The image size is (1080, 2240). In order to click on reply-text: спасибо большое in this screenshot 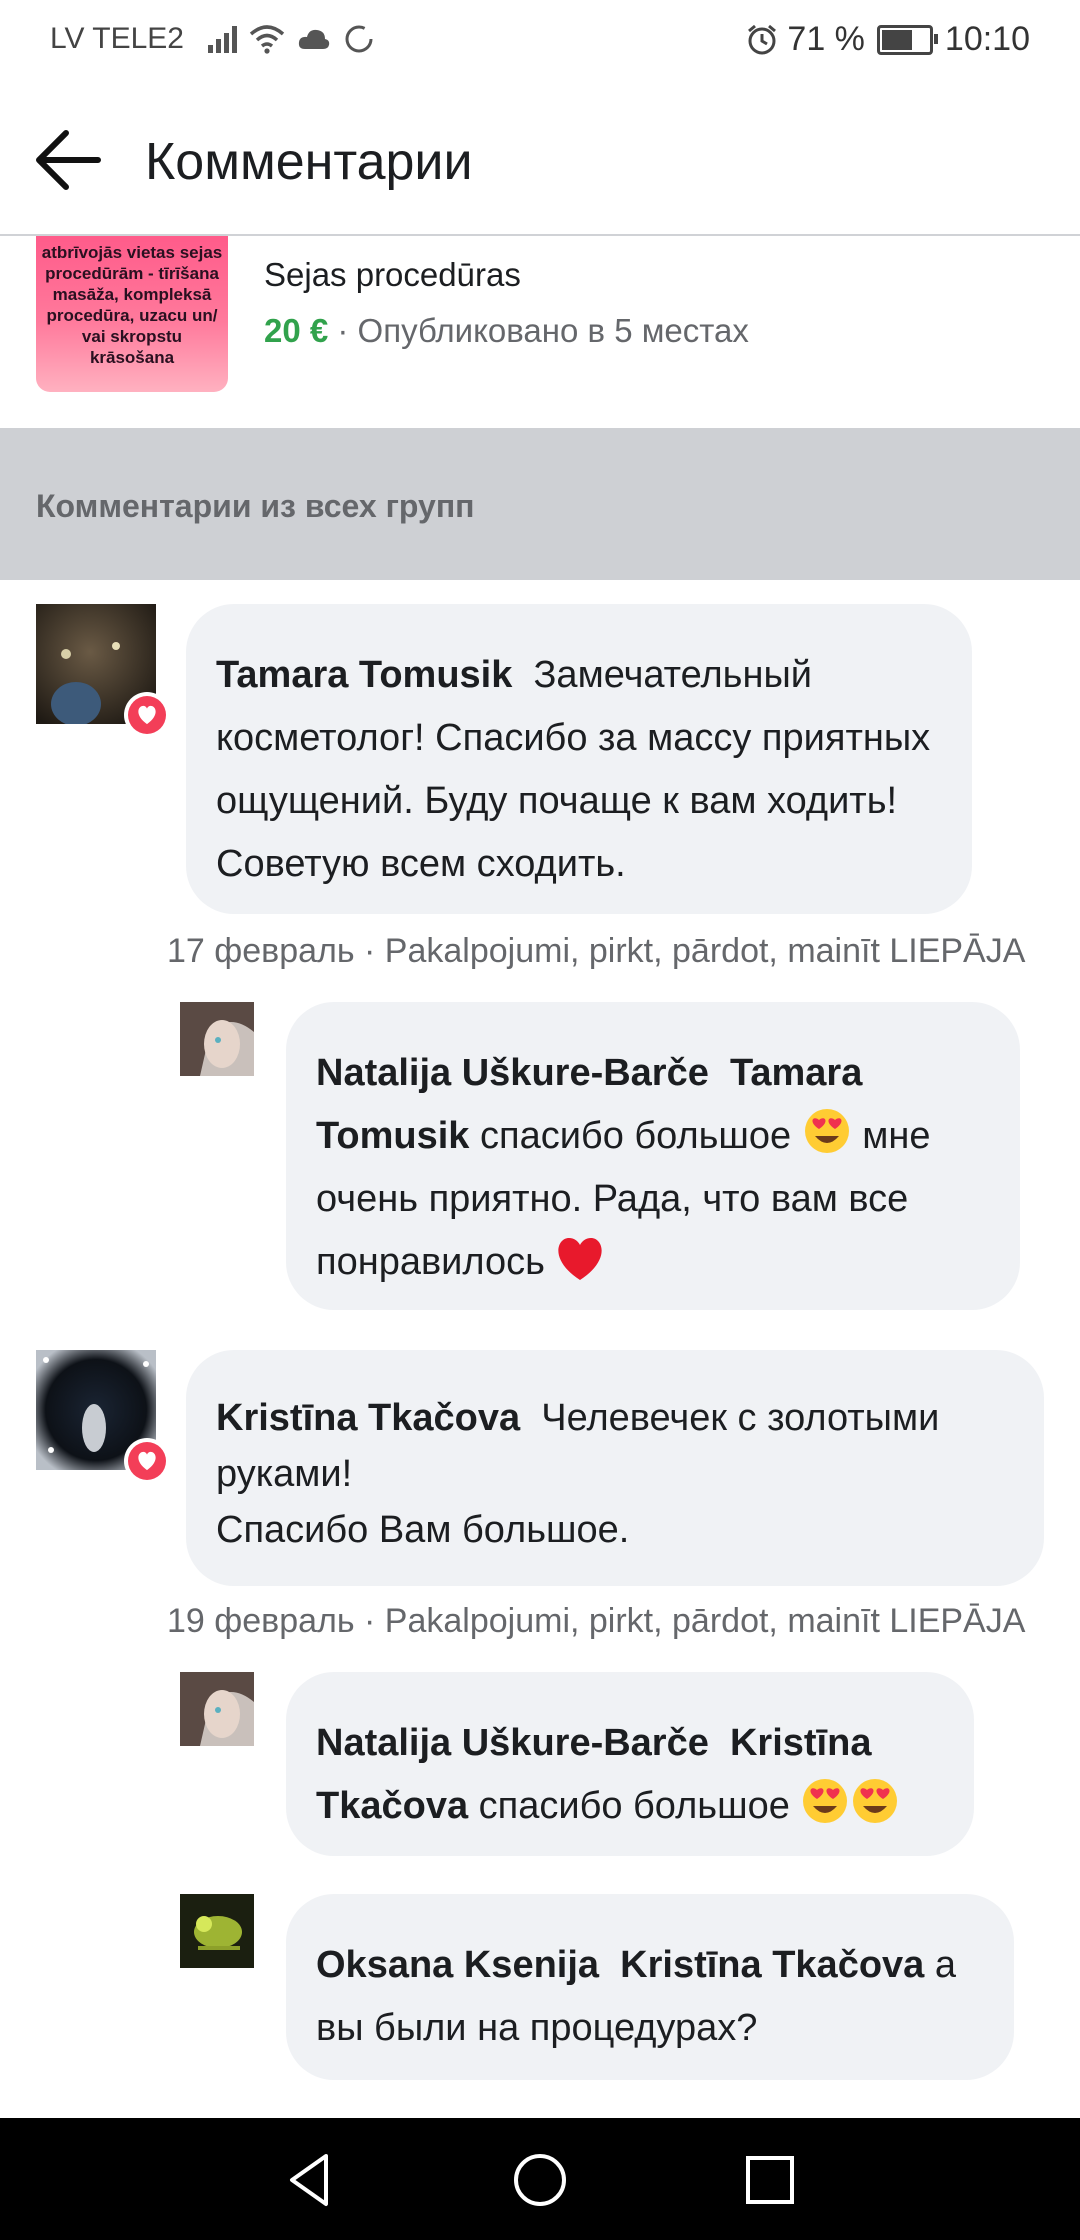, I will do `click(634, 1806)`.